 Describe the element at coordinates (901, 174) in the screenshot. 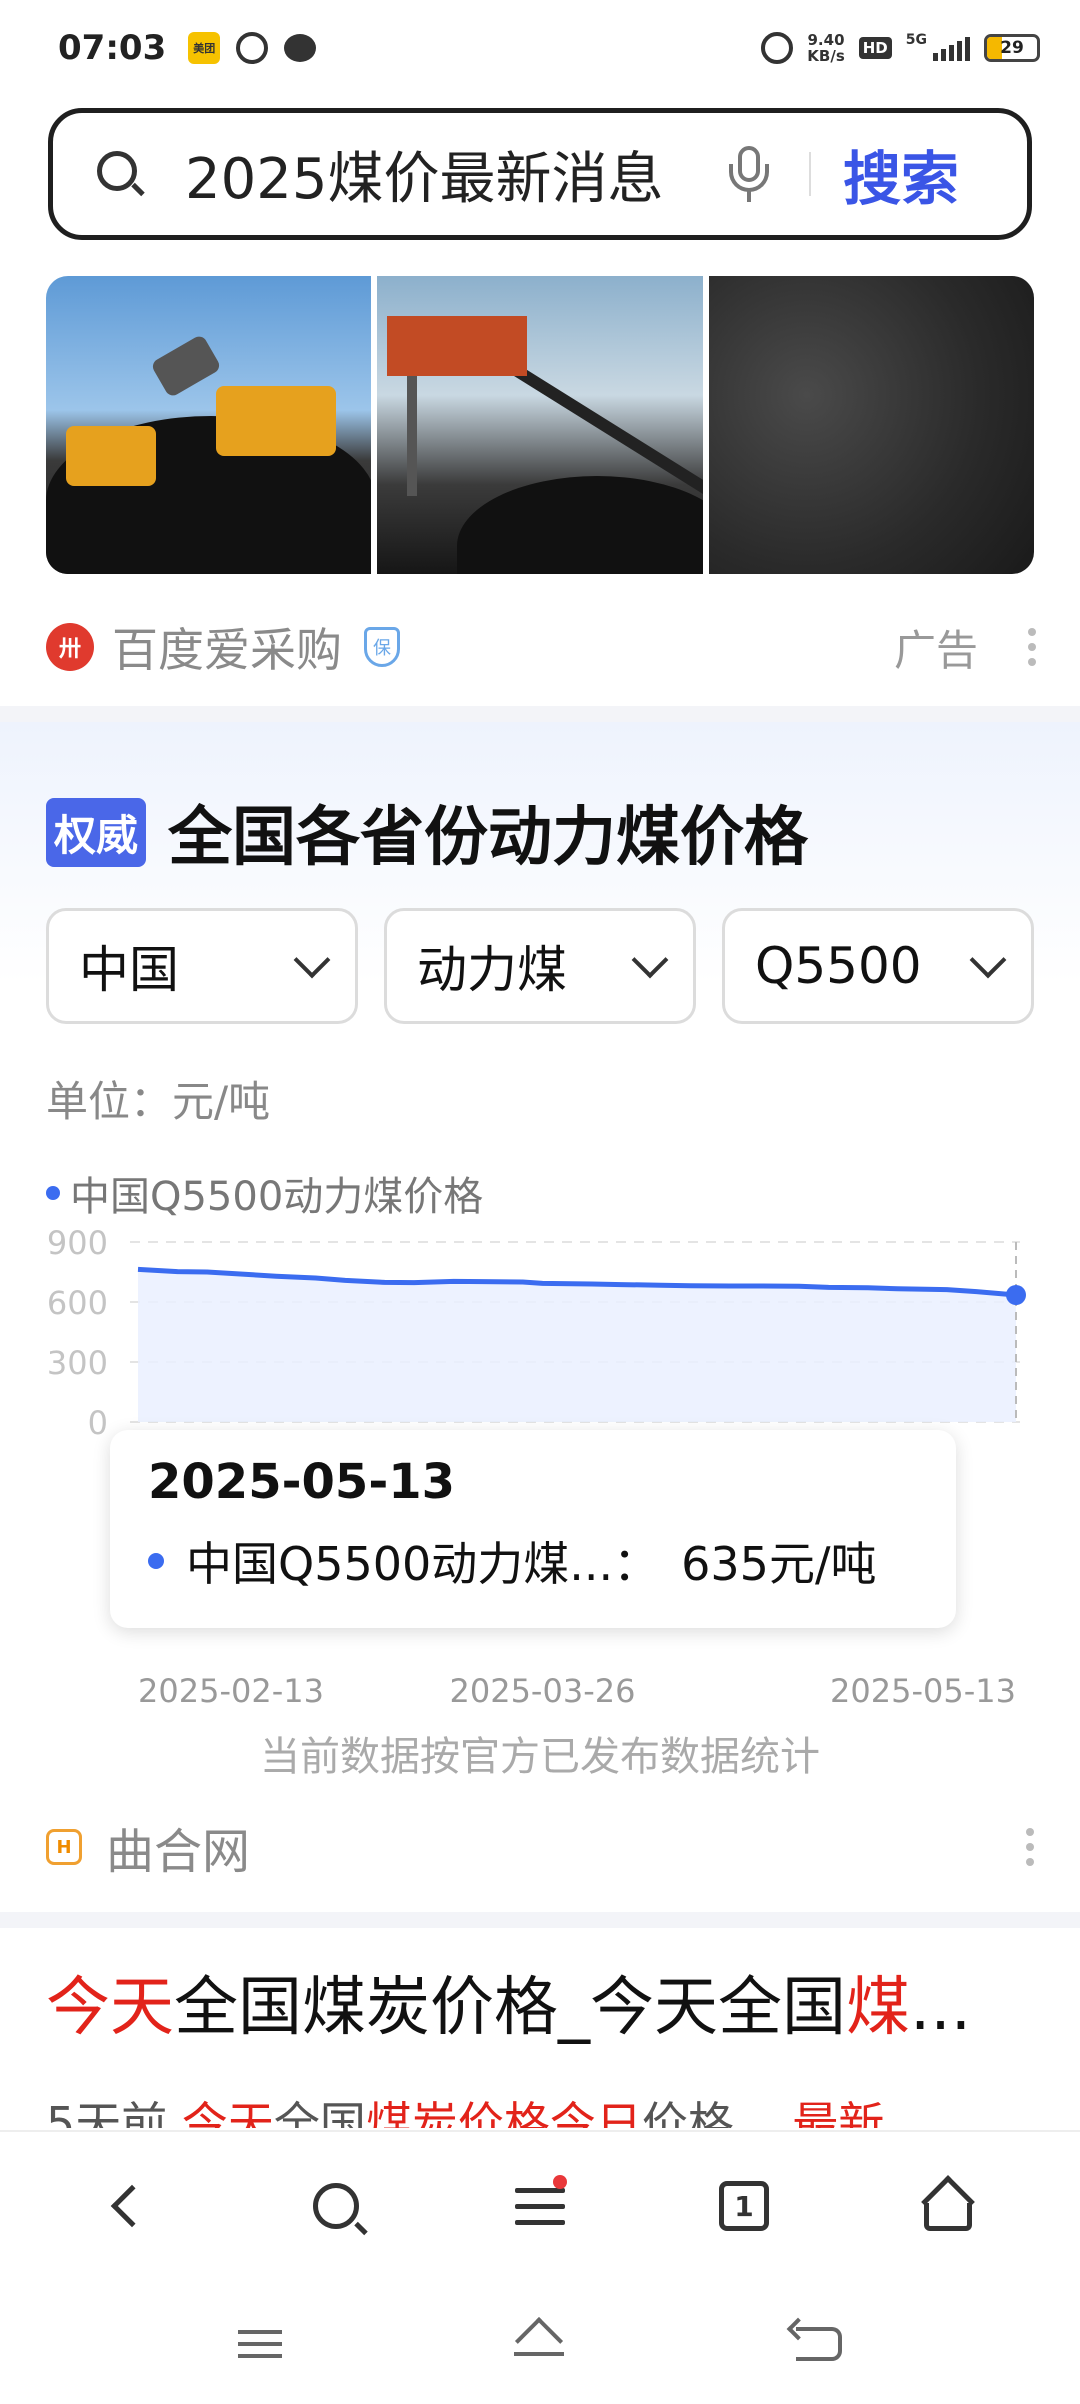

I see `search-button: 搜索` at that location.